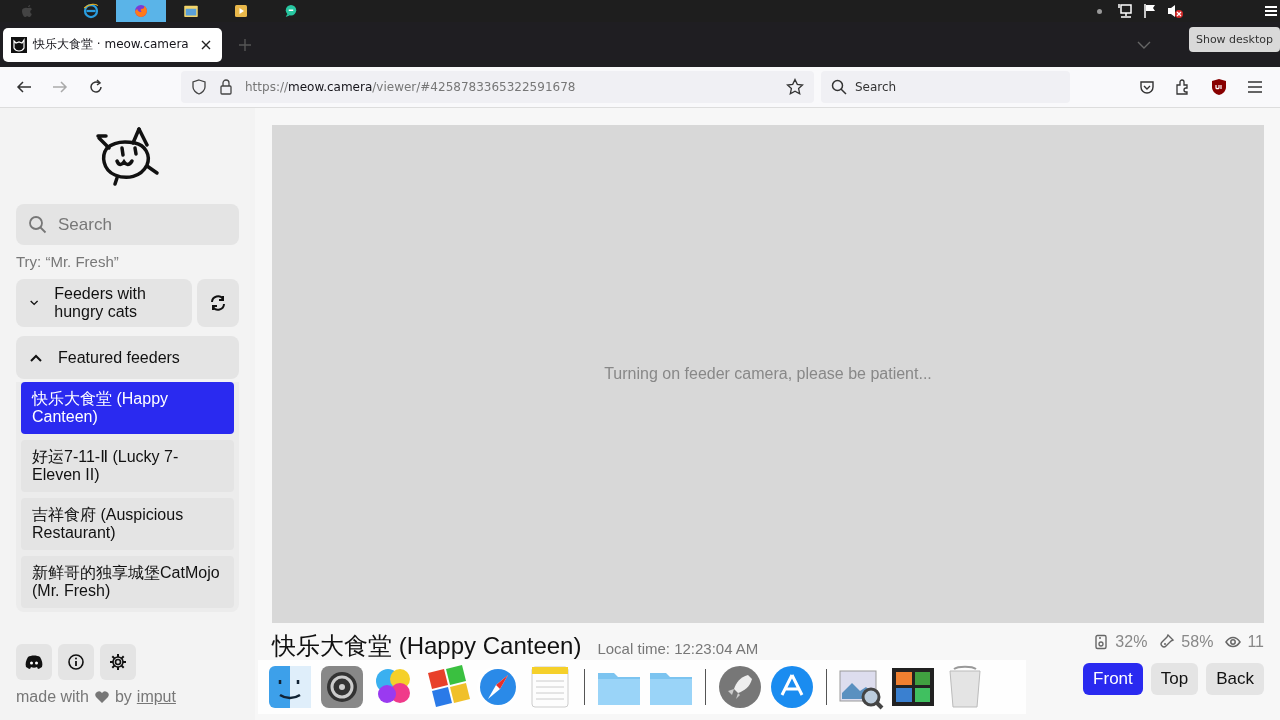  Describe the element at coordinates (1183, 87) in the screenshot. I see `puzzle-icon` at that location.